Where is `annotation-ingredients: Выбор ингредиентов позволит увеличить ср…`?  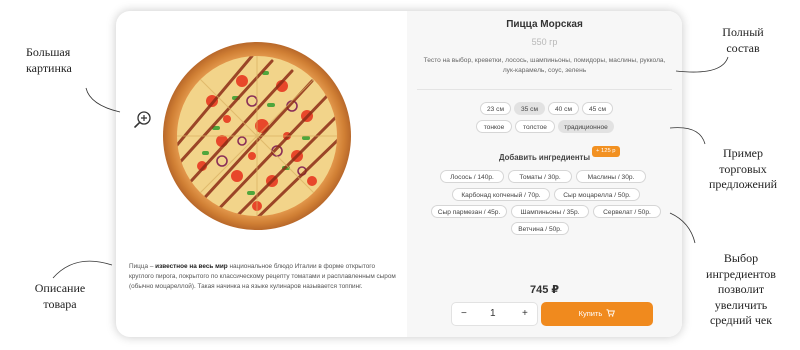
annotation-ingredients: Выбор ингредиентов позволит увеличить ср… is located at coordinates (741, 290).